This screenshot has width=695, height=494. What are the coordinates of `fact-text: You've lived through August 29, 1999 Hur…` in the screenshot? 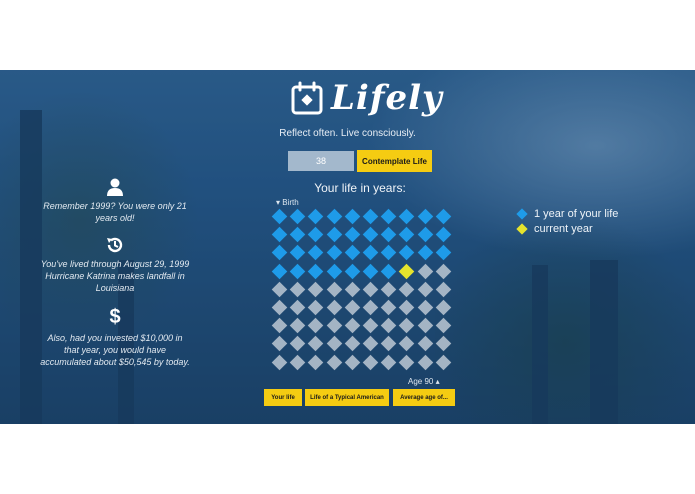 It's located at (115, 276).